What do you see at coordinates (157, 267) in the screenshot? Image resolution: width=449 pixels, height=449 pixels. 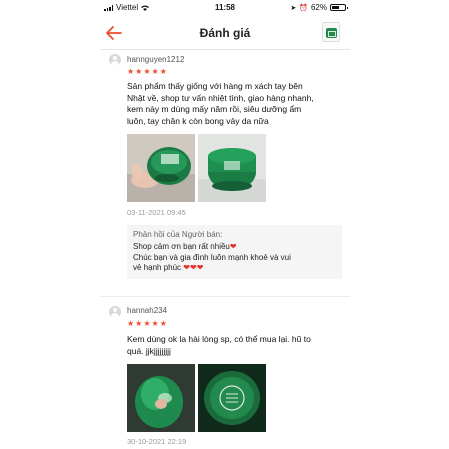 I see `seller-reply-line: vẻ hạnh phúc` at bounding box center [157, 267].